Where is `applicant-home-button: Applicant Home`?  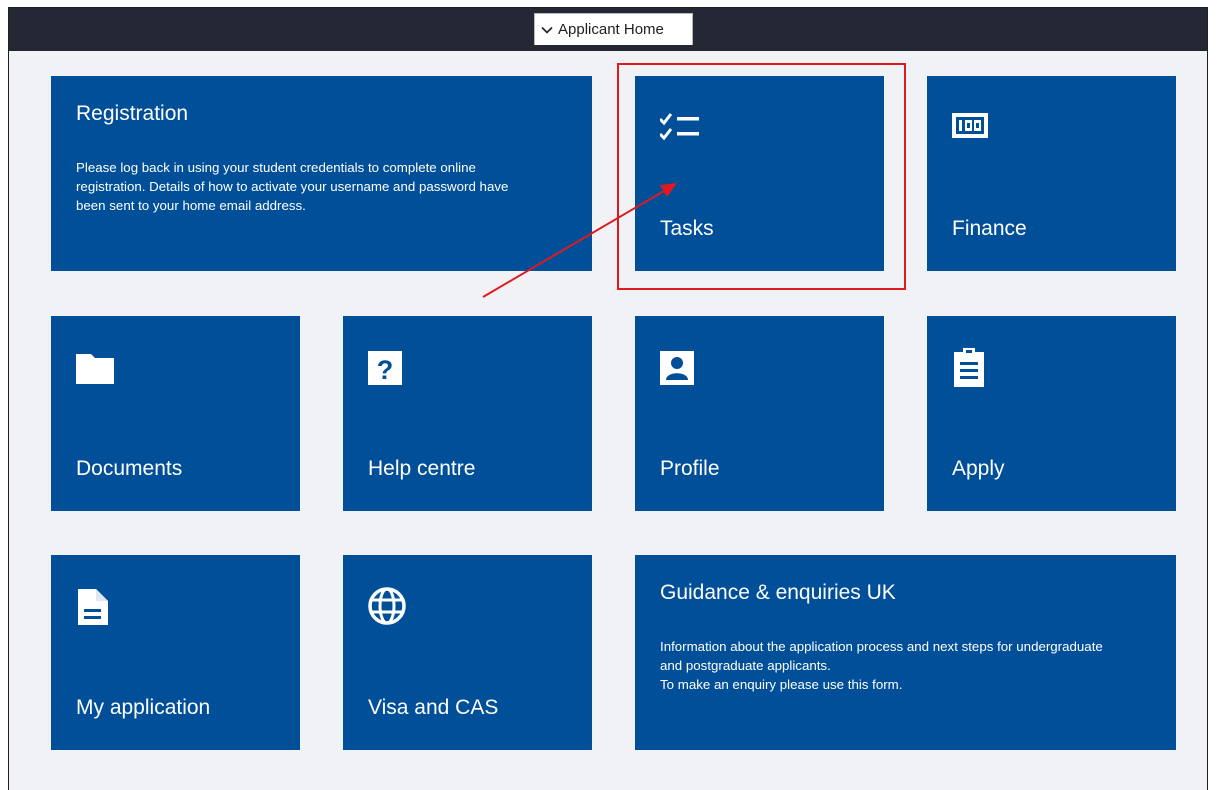
applicant-home-button: Applicant Home is located at coordinates (613, 29).